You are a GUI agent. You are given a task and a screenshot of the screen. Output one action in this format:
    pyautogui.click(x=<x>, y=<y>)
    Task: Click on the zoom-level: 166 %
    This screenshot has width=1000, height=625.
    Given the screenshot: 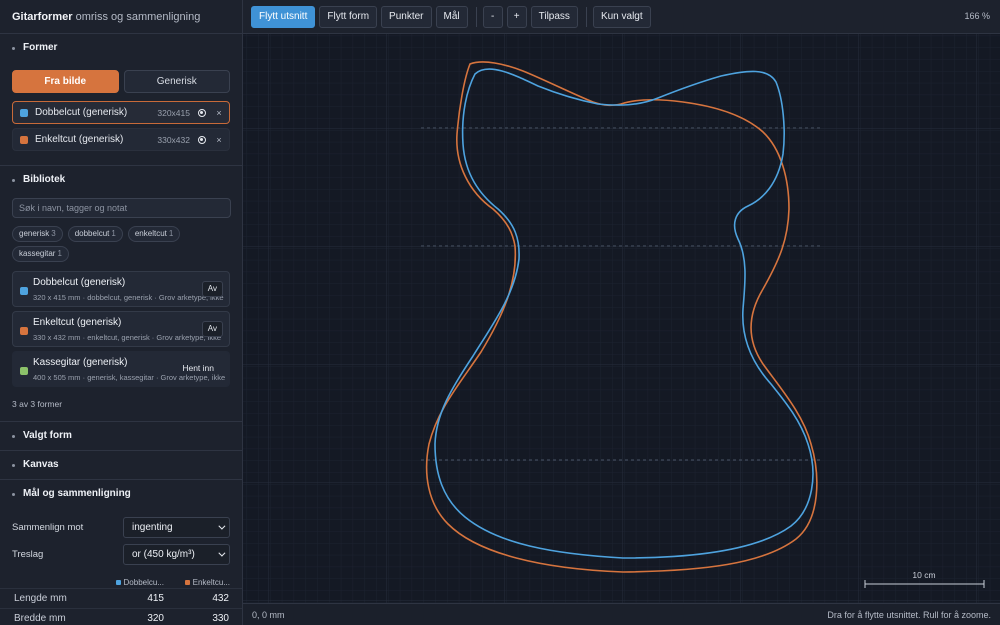 What is the action you would take?
    pyautogui.click(x=977, y=16)
    